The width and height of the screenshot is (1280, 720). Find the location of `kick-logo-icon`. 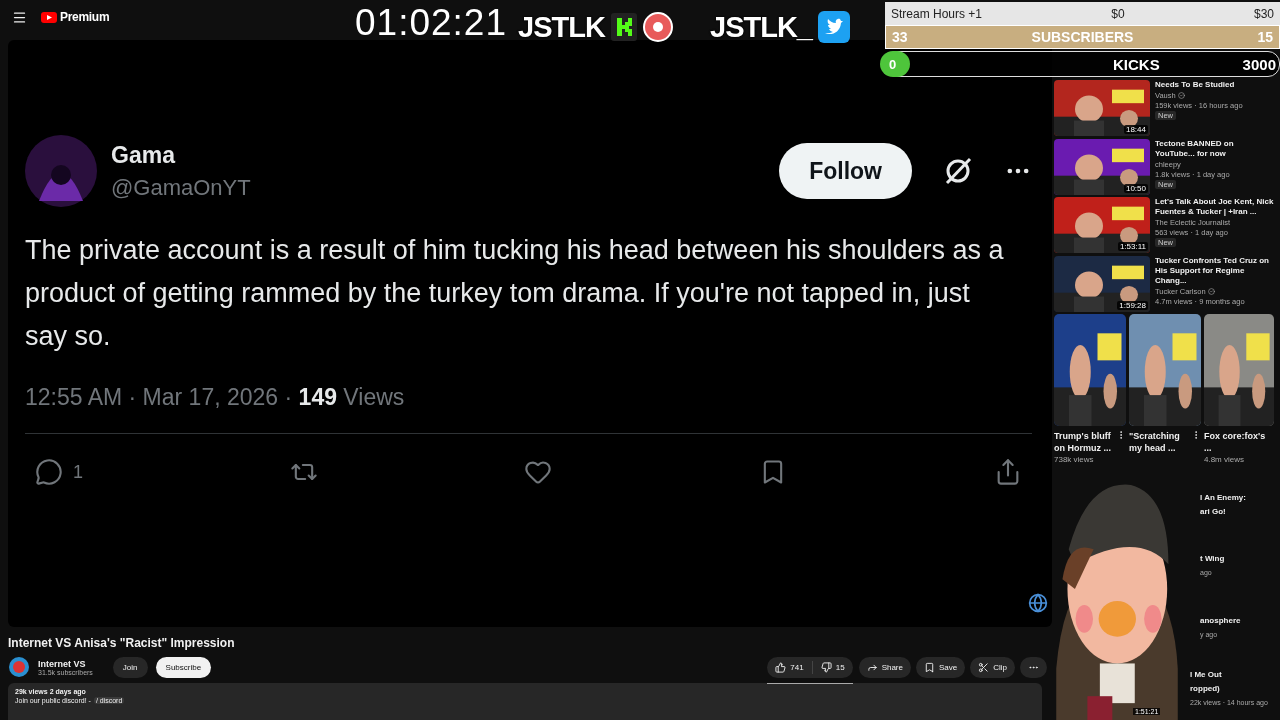

kick-logo-icon is located at coordinates (623, 27).